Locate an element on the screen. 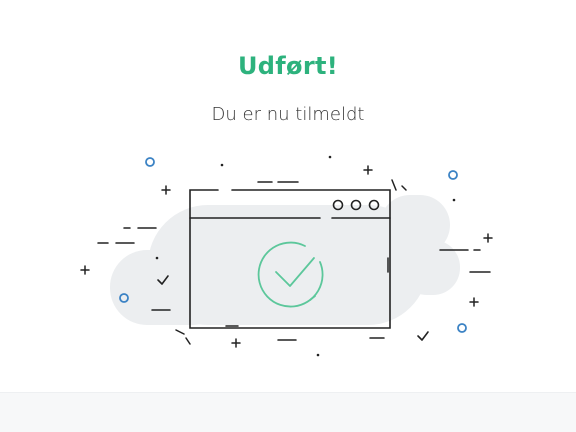 The height and width of the screenshot is (432, 576). success-title: Udført! is located at coordinates (288, 66).